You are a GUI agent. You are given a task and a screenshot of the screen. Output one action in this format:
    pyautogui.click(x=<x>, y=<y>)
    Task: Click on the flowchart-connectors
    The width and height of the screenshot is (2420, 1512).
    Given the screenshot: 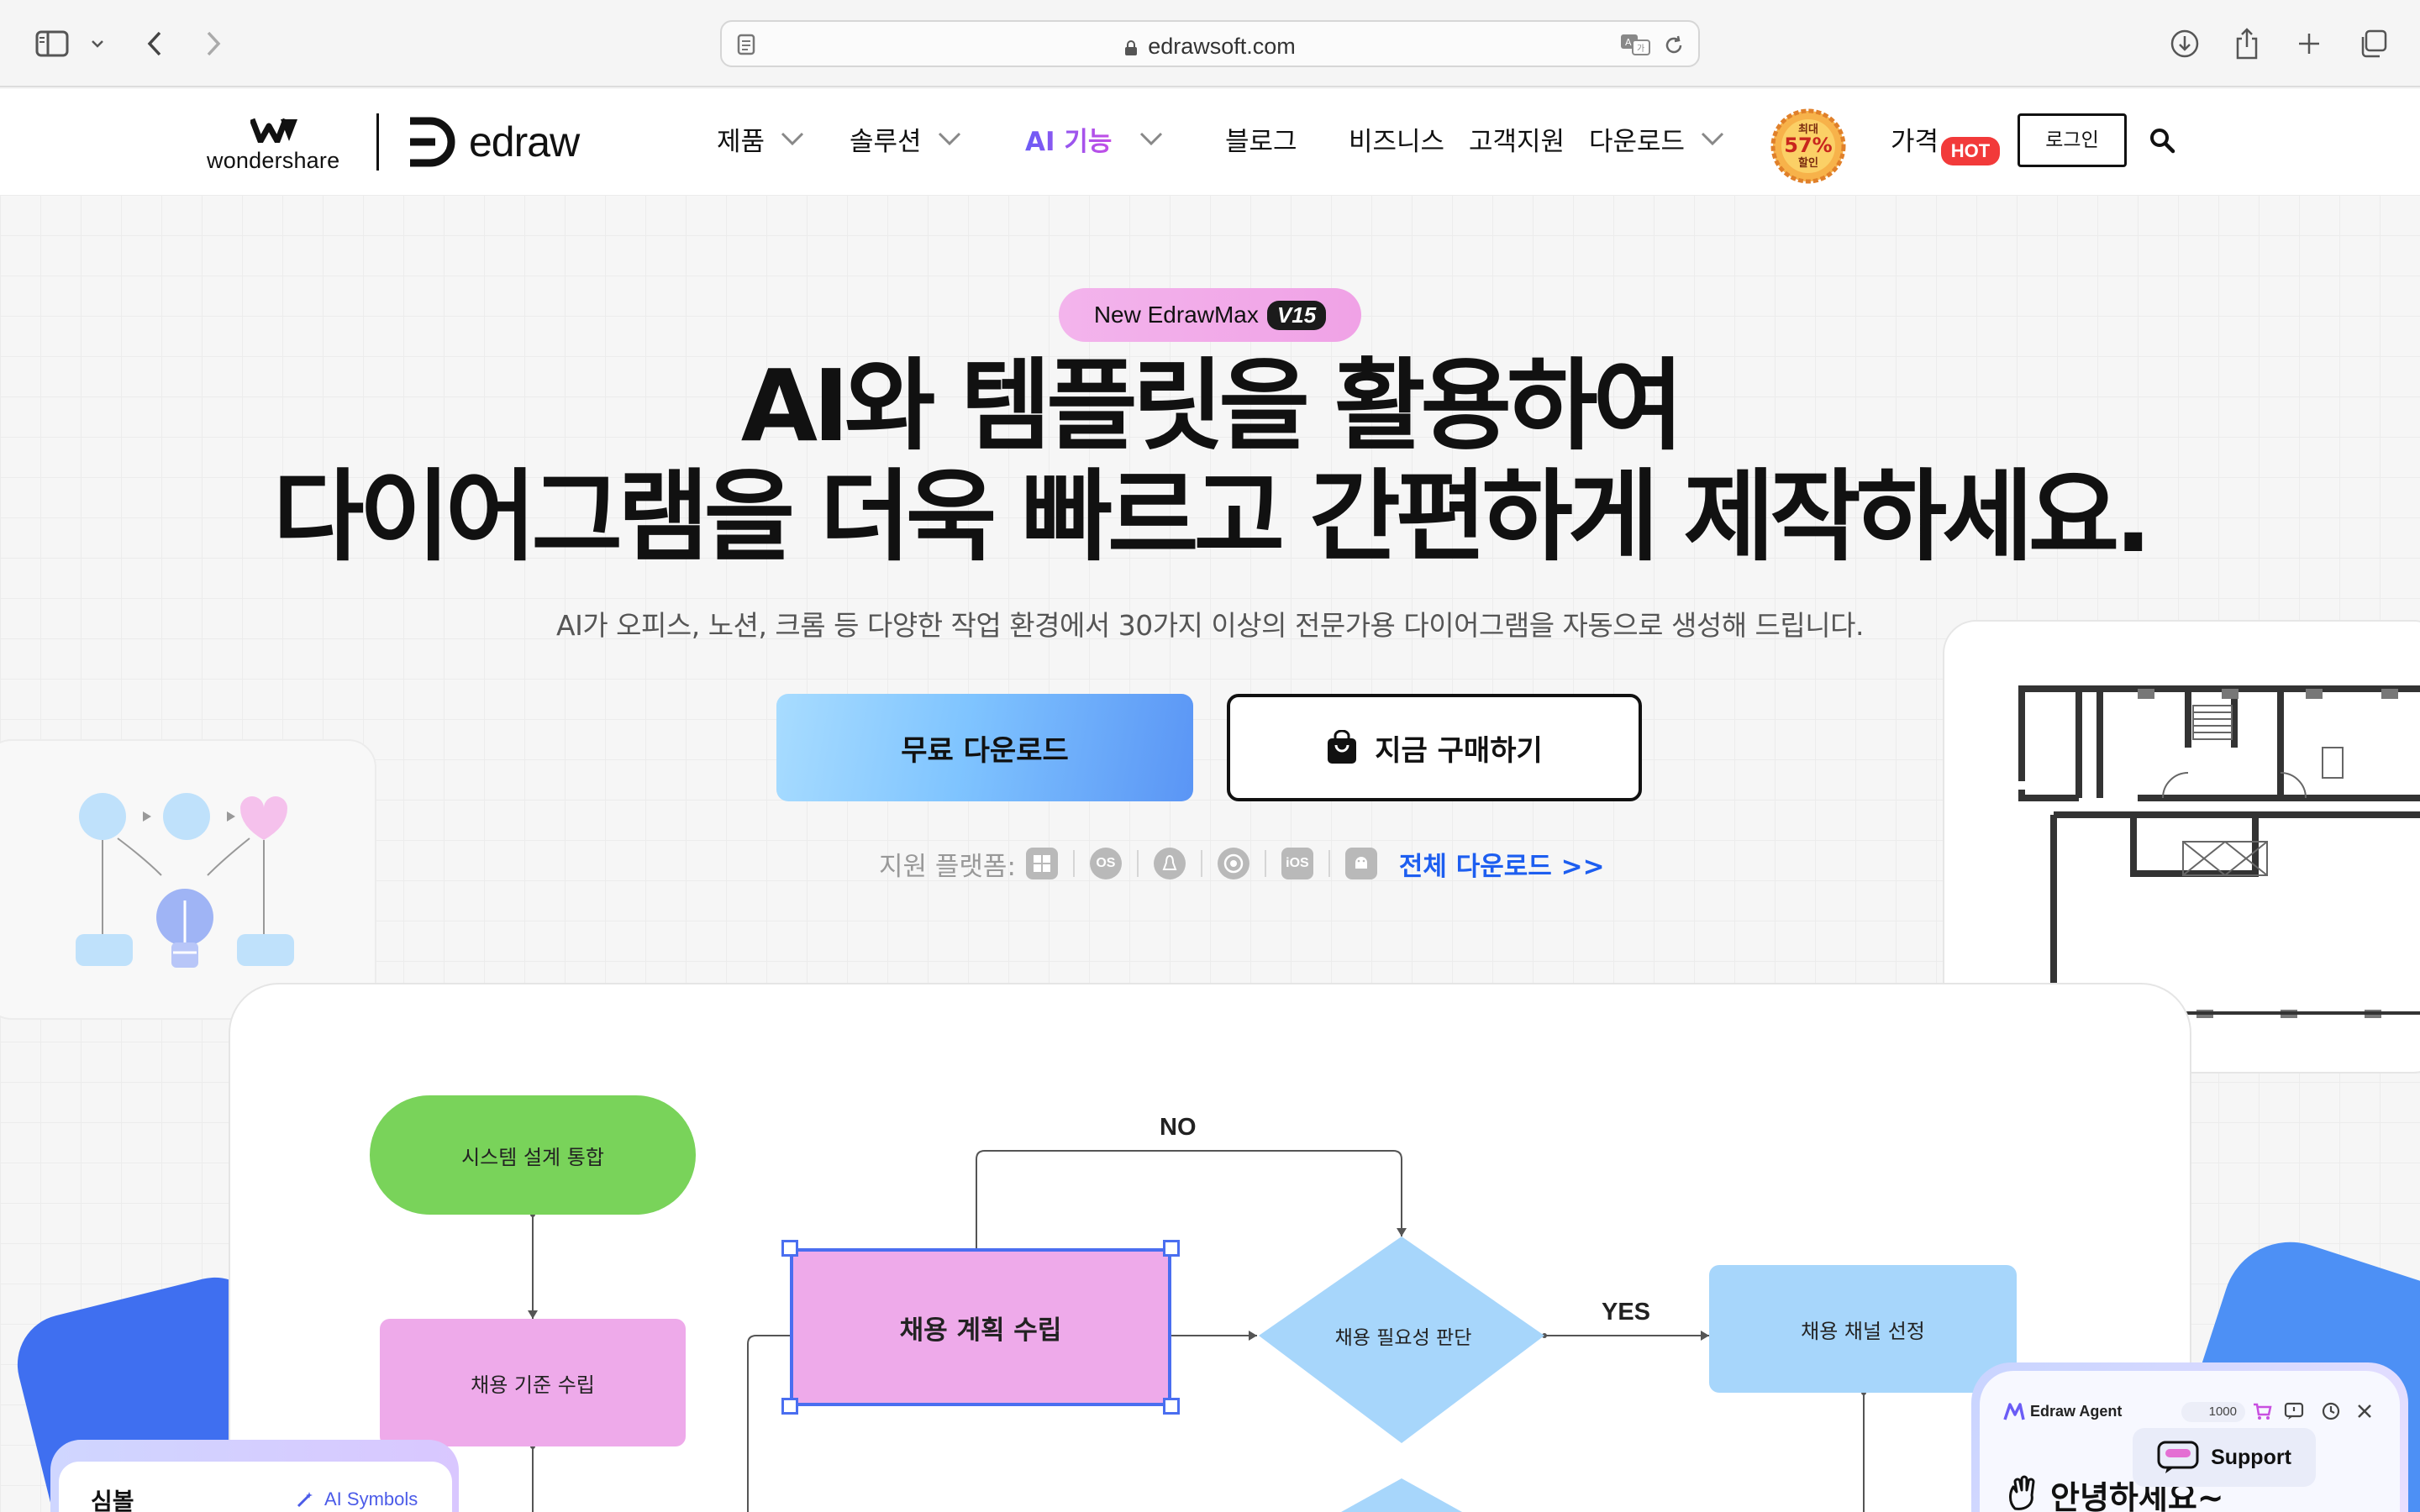 What is the action you would take?
    pyautogui.click(x=1197, y=1331)
    